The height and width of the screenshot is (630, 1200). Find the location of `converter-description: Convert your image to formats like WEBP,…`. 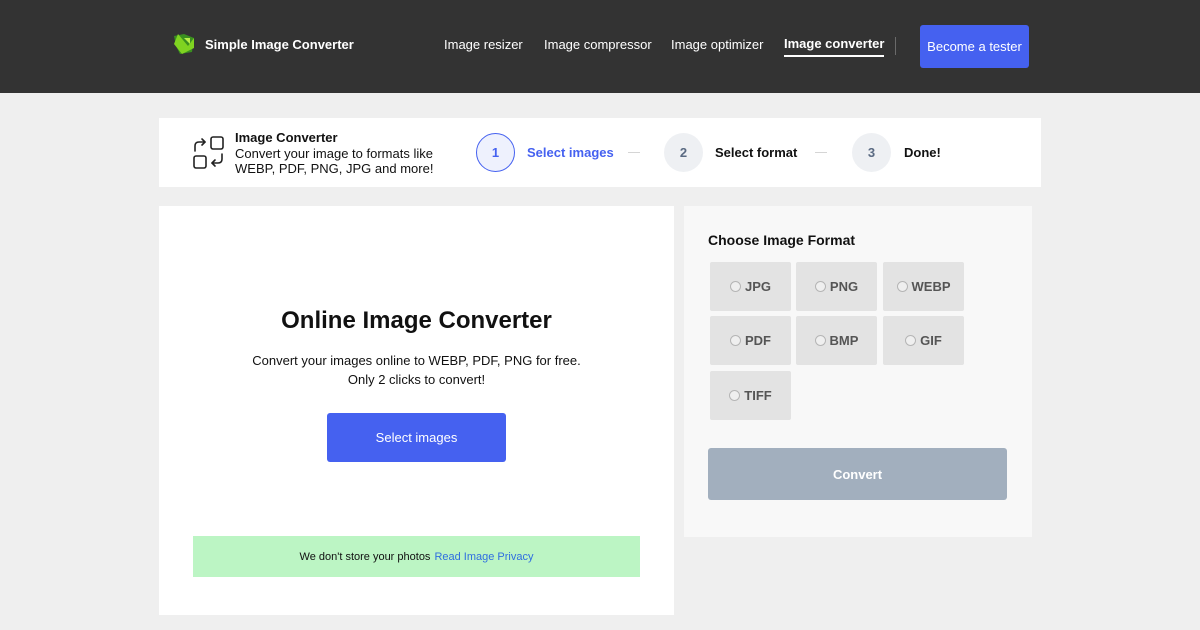

converter-description: Convert your image to formats like WEBP,… is located at coordinates (334, 161).